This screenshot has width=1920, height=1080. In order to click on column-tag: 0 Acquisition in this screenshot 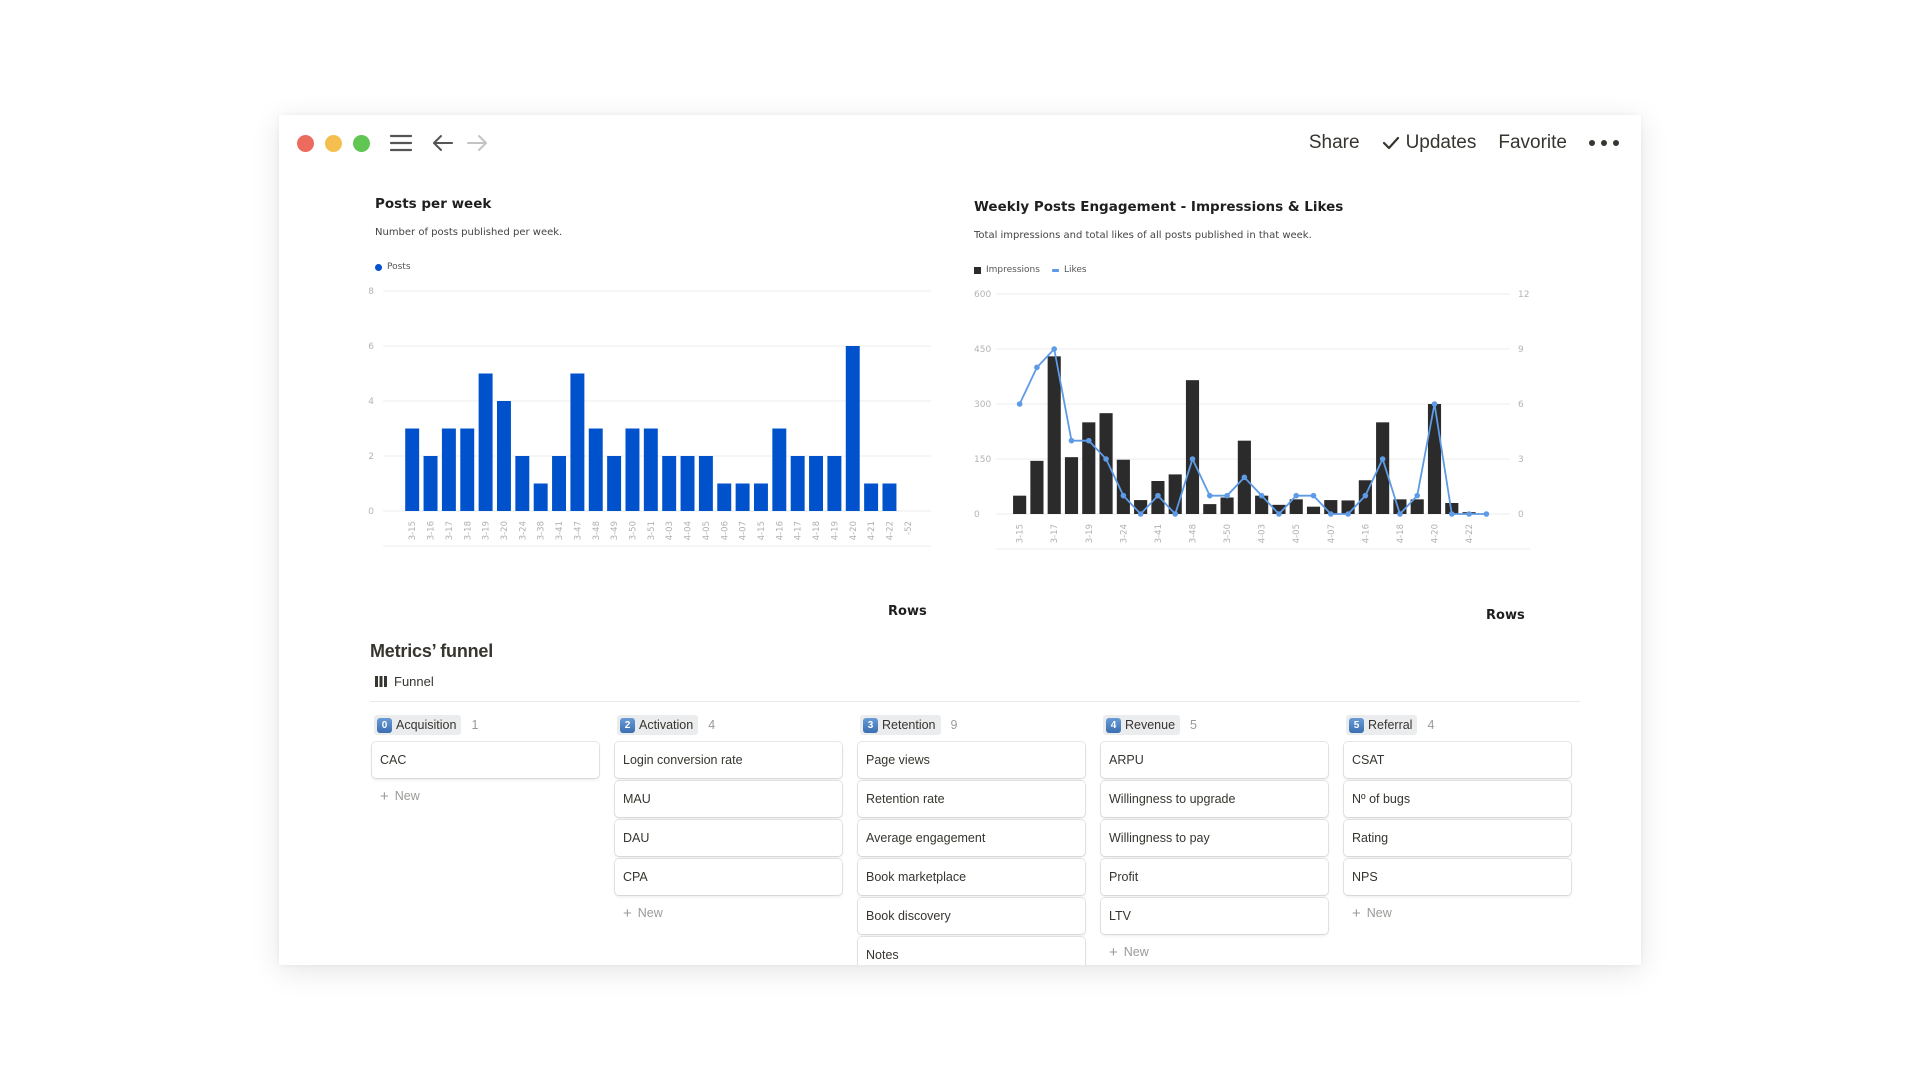, I will do `click(418, 725)`.